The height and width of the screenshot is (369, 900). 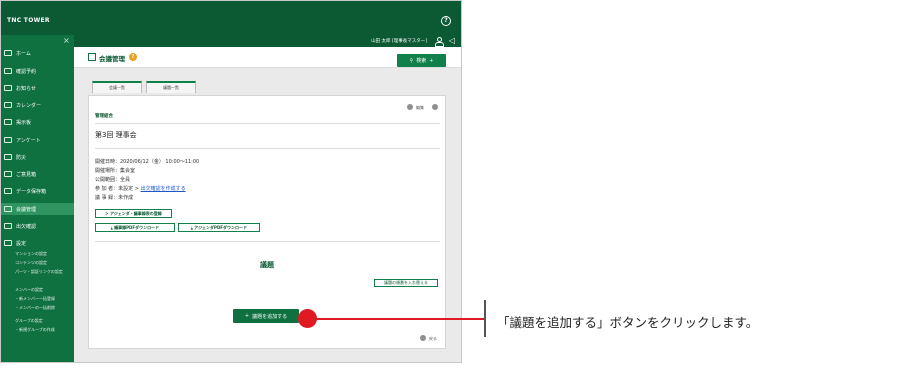 I want to click on edit-label: 編集, so click(x=420, y=108).